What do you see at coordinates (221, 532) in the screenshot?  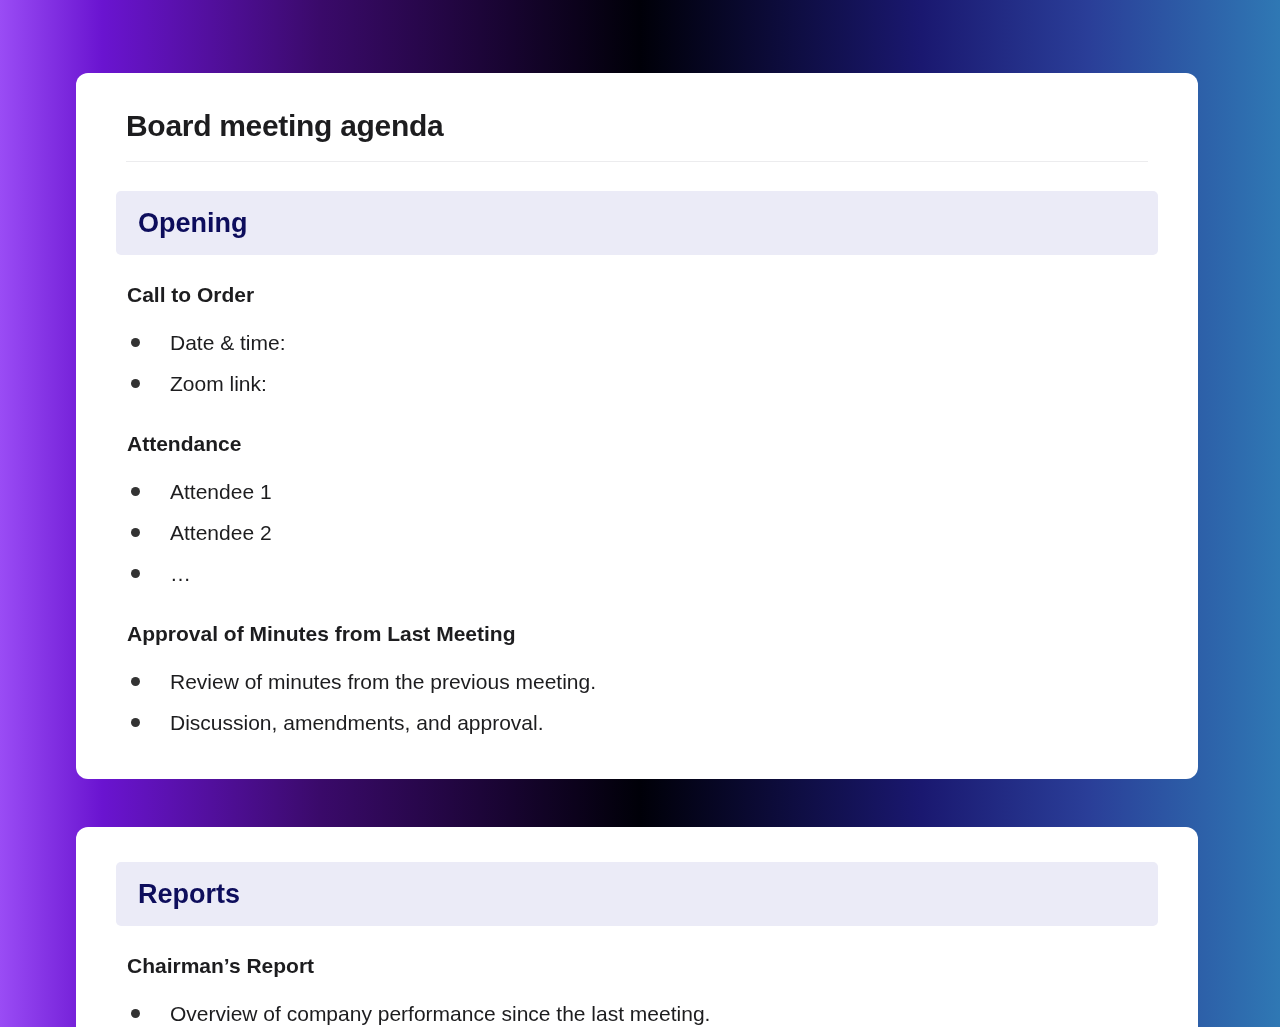 I see `list-item-text: Attendee 2` at bounding box center [221, 532].